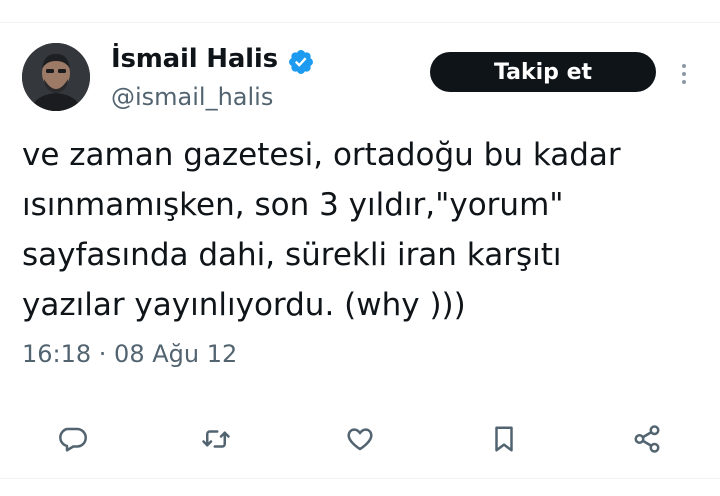 The width and height of the screenshot is (720, 496). I want to click on verified-badge-icon, so click(301, 62).